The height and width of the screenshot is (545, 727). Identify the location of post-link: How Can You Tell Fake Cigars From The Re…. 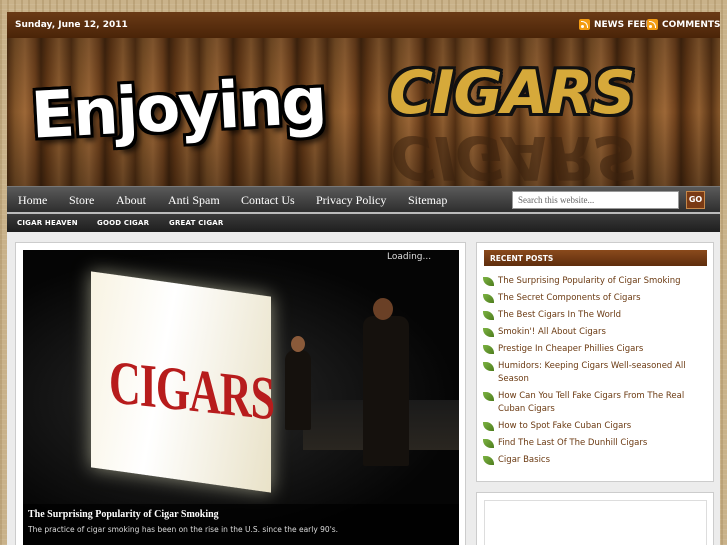
(603, 403).